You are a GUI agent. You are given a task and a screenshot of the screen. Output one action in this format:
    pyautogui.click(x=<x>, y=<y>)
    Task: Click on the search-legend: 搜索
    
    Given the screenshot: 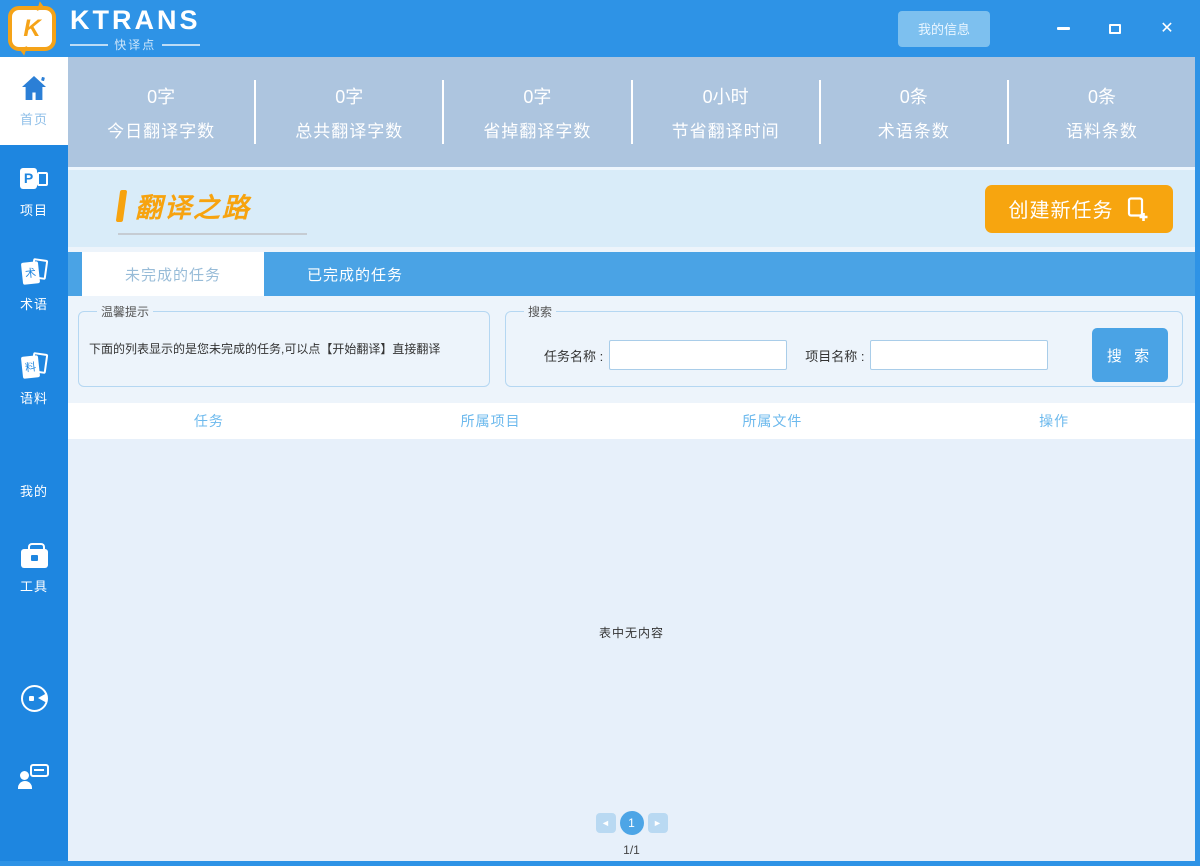 What is the action you would take?
    pyautogui.click(x=540, y=312)
    